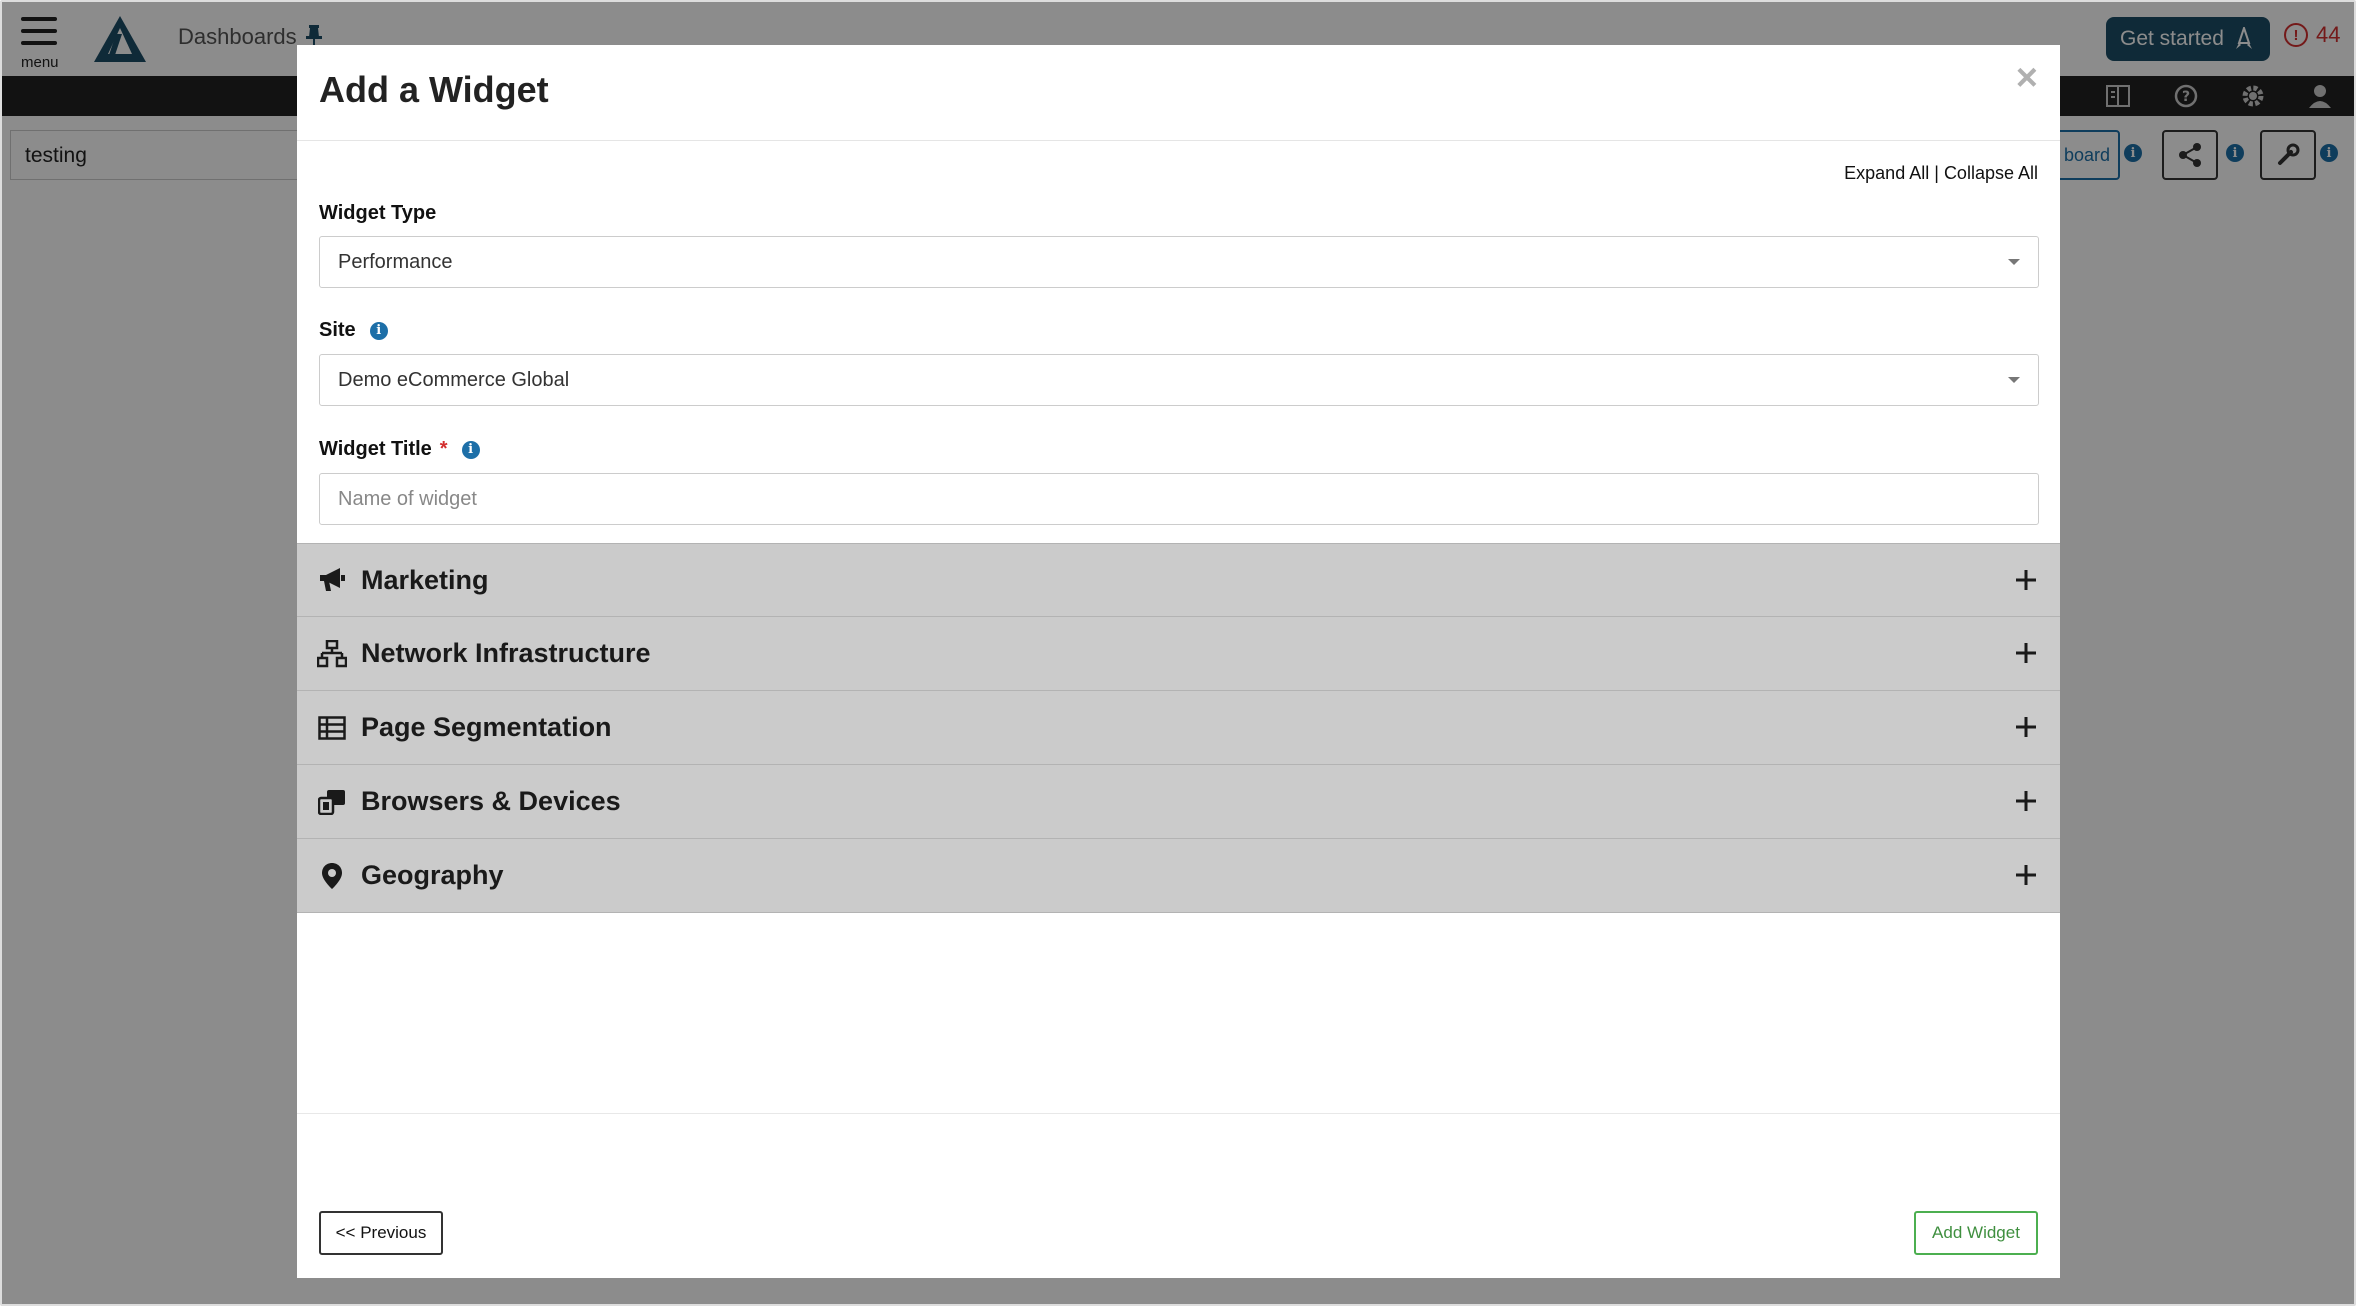 Image resolution: width=2356 pixels, height=1306 pixels. Describe the element at coordinates (1976, 1233) in the screenshot. I see `add-widget-button: Add Widget` at that location.